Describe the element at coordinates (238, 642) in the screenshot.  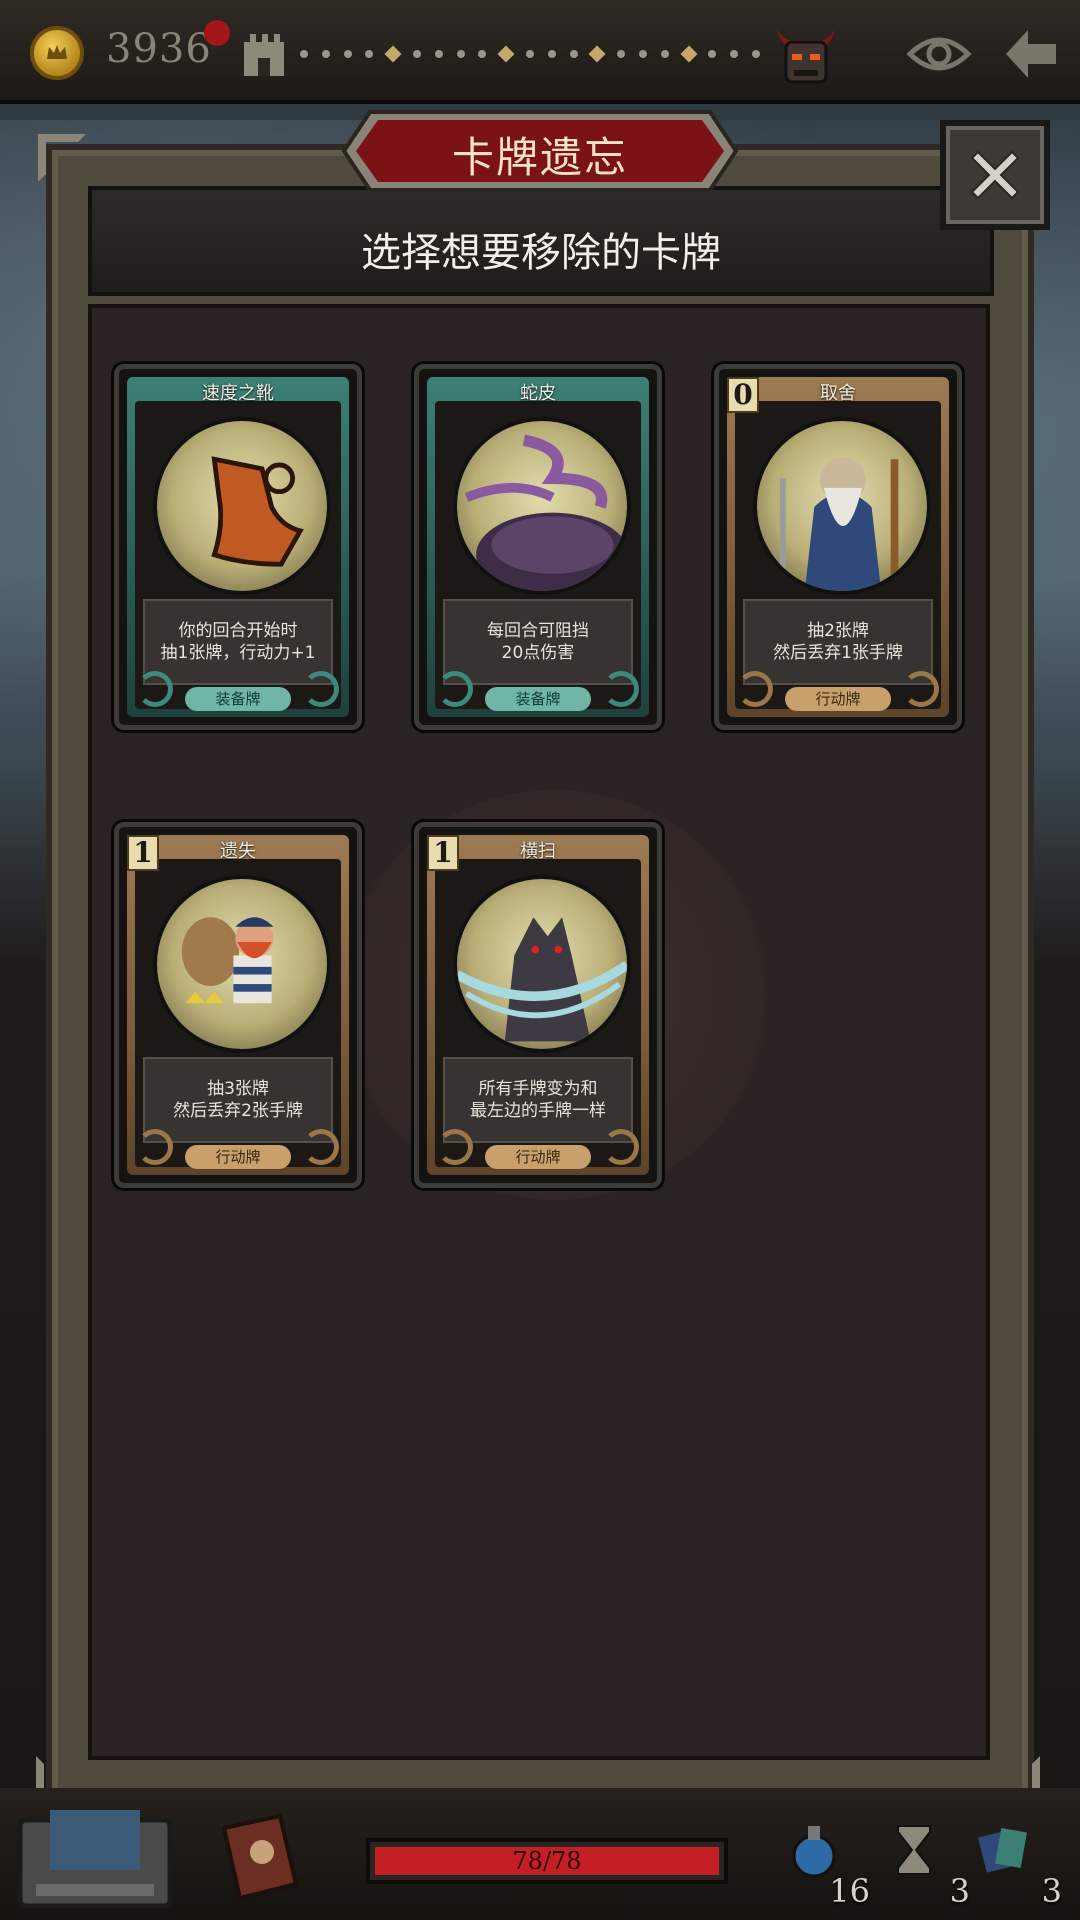
I see `card-description: 你的回合开始时 抽1张牌，行动力+1` at that location.